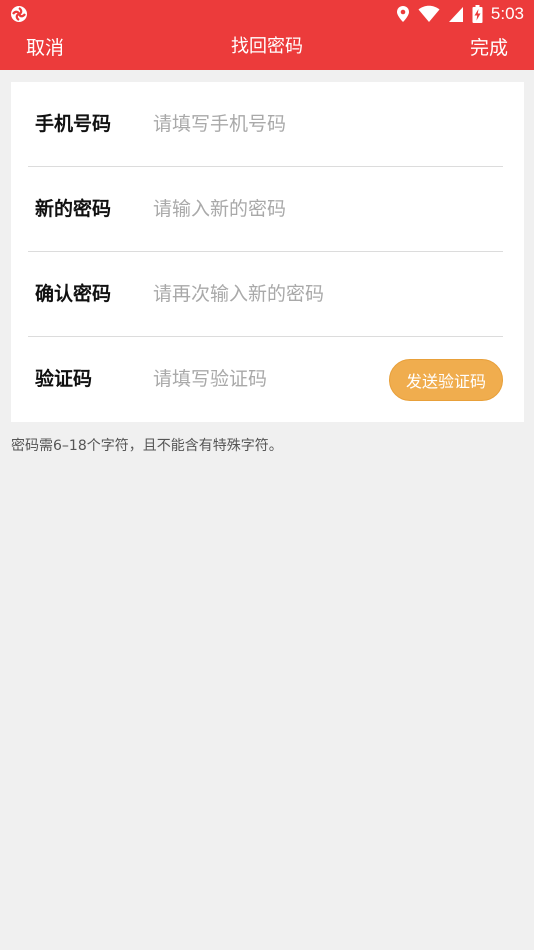 The height and width of the screenshot is (950, 534). What do you see at coordinates (73, 294) in the screenshot?
I see `confirm-password-label: 确认密码` at bounding box center [73, 294].